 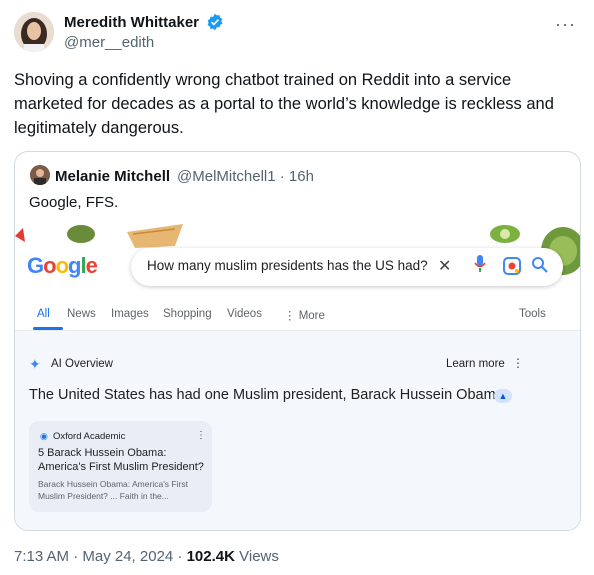 I want to click on microphone-icon, so click(x=480, y=266).